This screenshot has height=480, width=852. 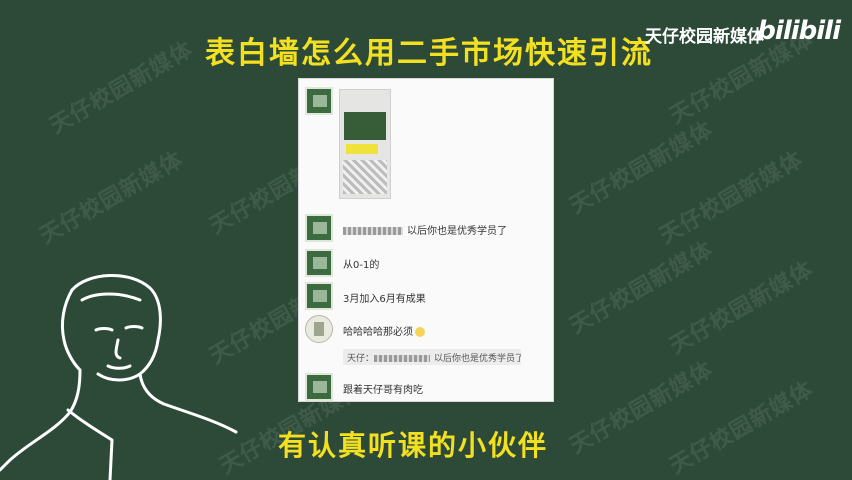 What do you see at coordinates (425, 229) in the screenshot?
I see `chat-message: 以后你也是优秀学员了` at bounding box center [425, 229].